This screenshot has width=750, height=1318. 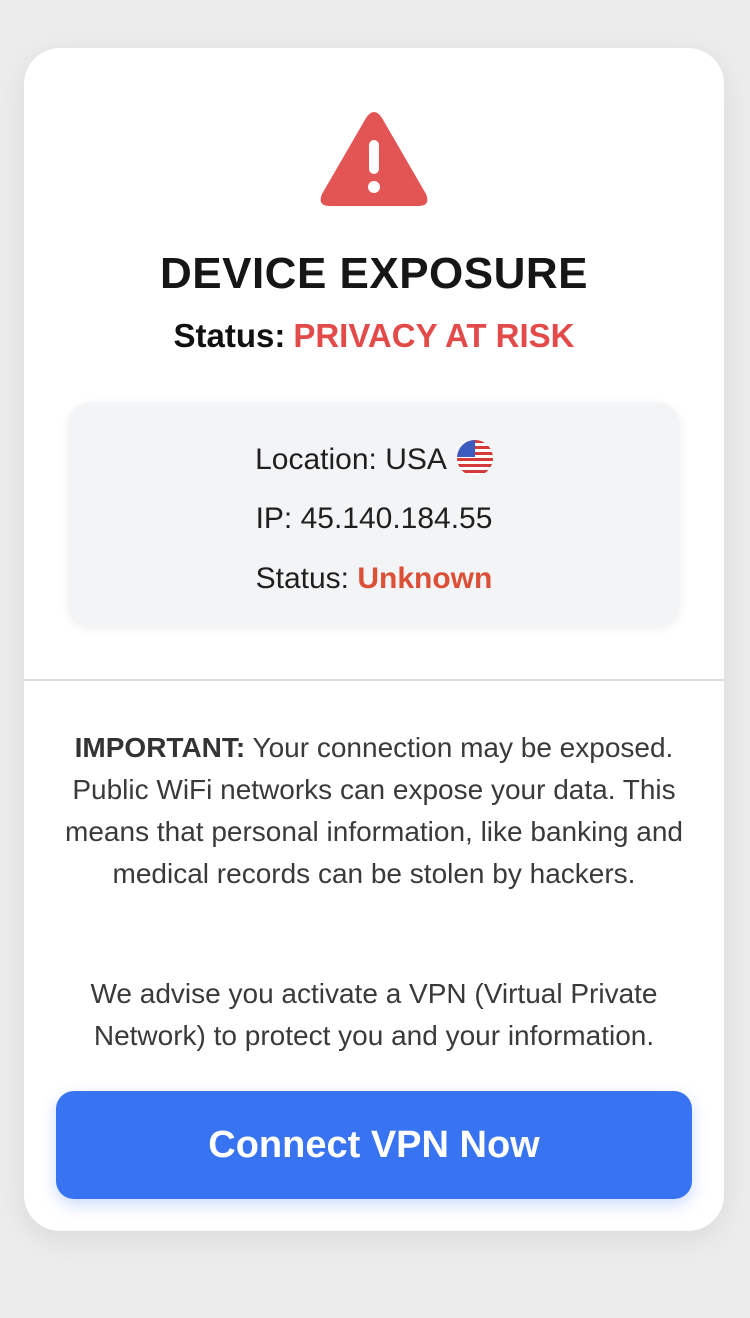 What do you see at coordinates (374, 159) in the screenshot?
I see `warning-triangle-icon` at bounding box center [374, 159].